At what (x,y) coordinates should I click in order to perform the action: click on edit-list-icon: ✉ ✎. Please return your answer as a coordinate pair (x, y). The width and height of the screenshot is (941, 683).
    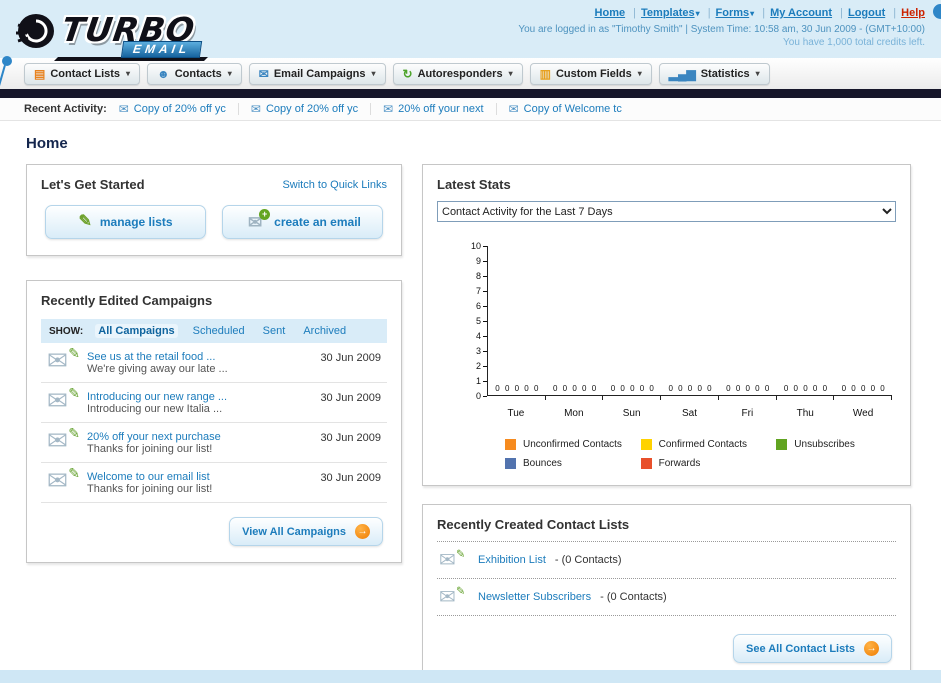
    Looking at the image, I should click on (452, 596).